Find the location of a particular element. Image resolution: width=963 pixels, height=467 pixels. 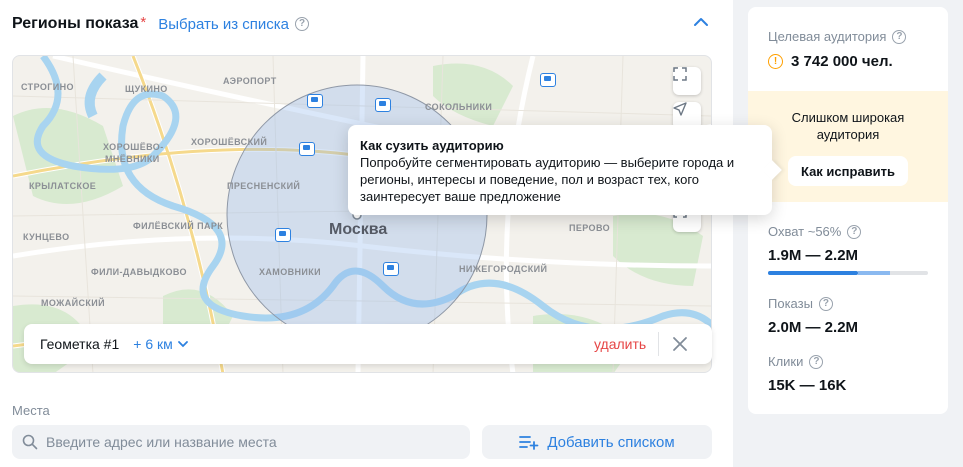

delete-geometry-button: удалить is located at coordinates (620, 344).